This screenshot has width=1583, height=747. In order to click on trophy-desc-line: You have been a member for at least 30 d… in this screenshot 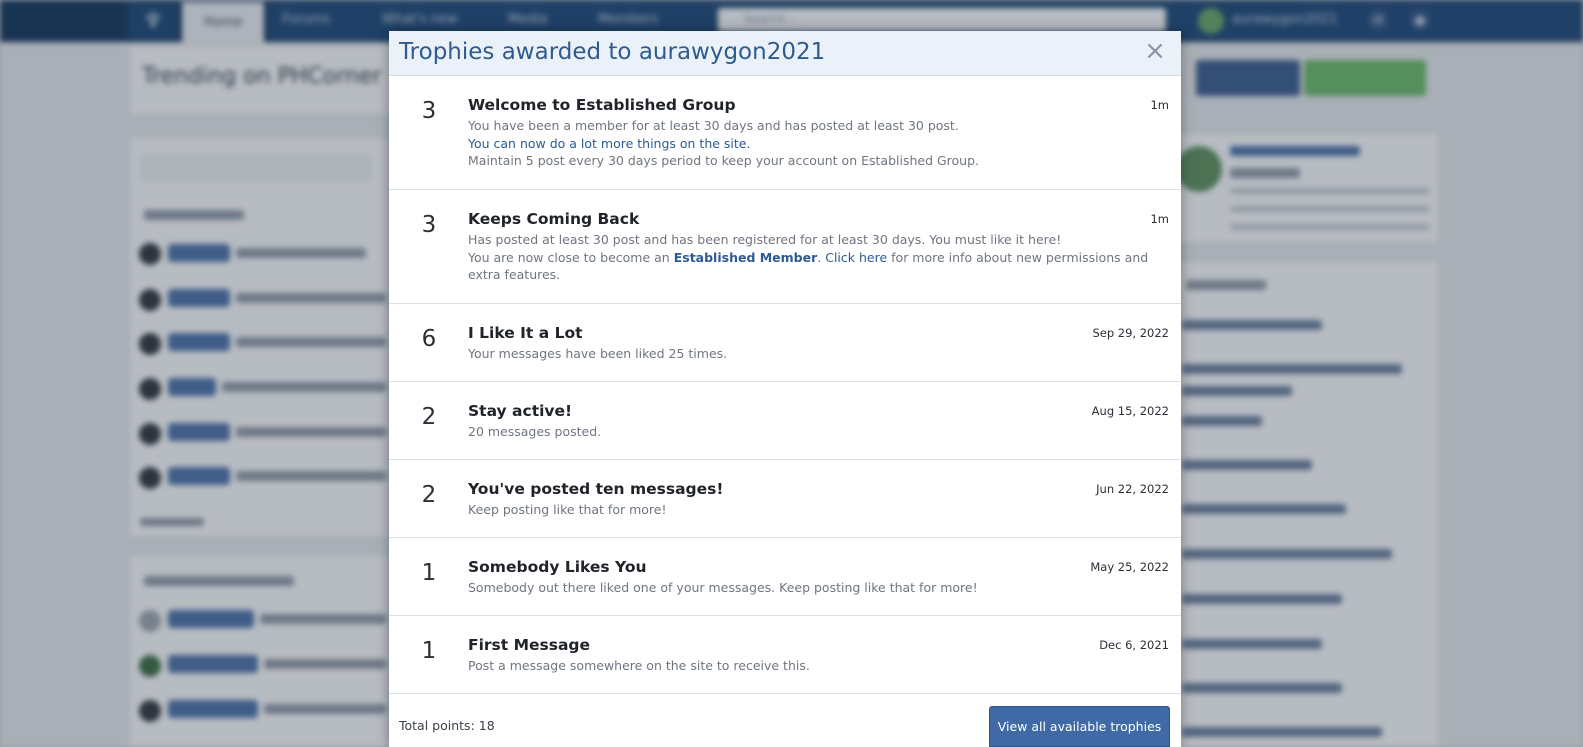, I will do `click(713, 125)`.